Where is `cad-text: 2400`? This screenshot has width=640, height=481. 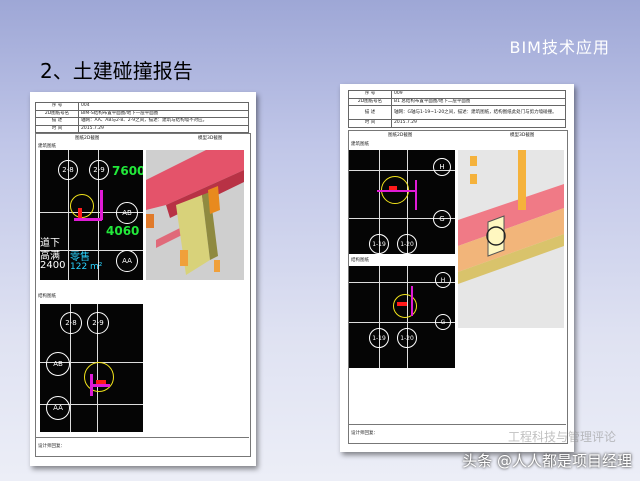 cad-text: 2400 is located at coordinates (53, 265).